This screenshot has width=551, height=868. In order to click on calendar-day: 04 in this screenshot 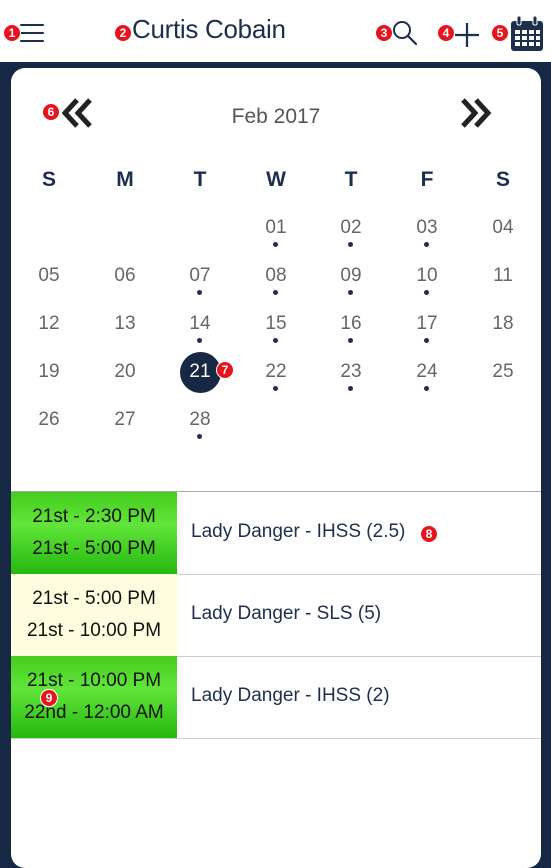, I will do `click(503, 240)`.